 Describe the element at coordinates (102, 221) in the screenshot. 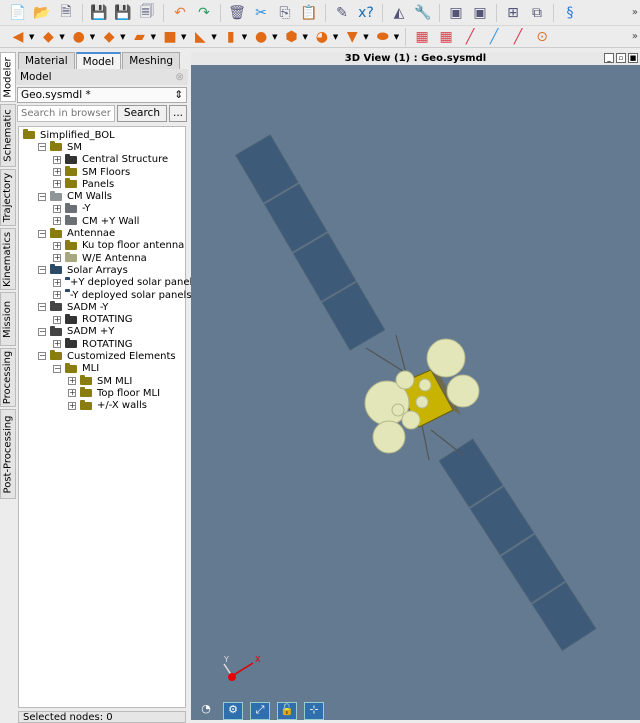

I see `tree-item: + CM +Y Wall` at that location.